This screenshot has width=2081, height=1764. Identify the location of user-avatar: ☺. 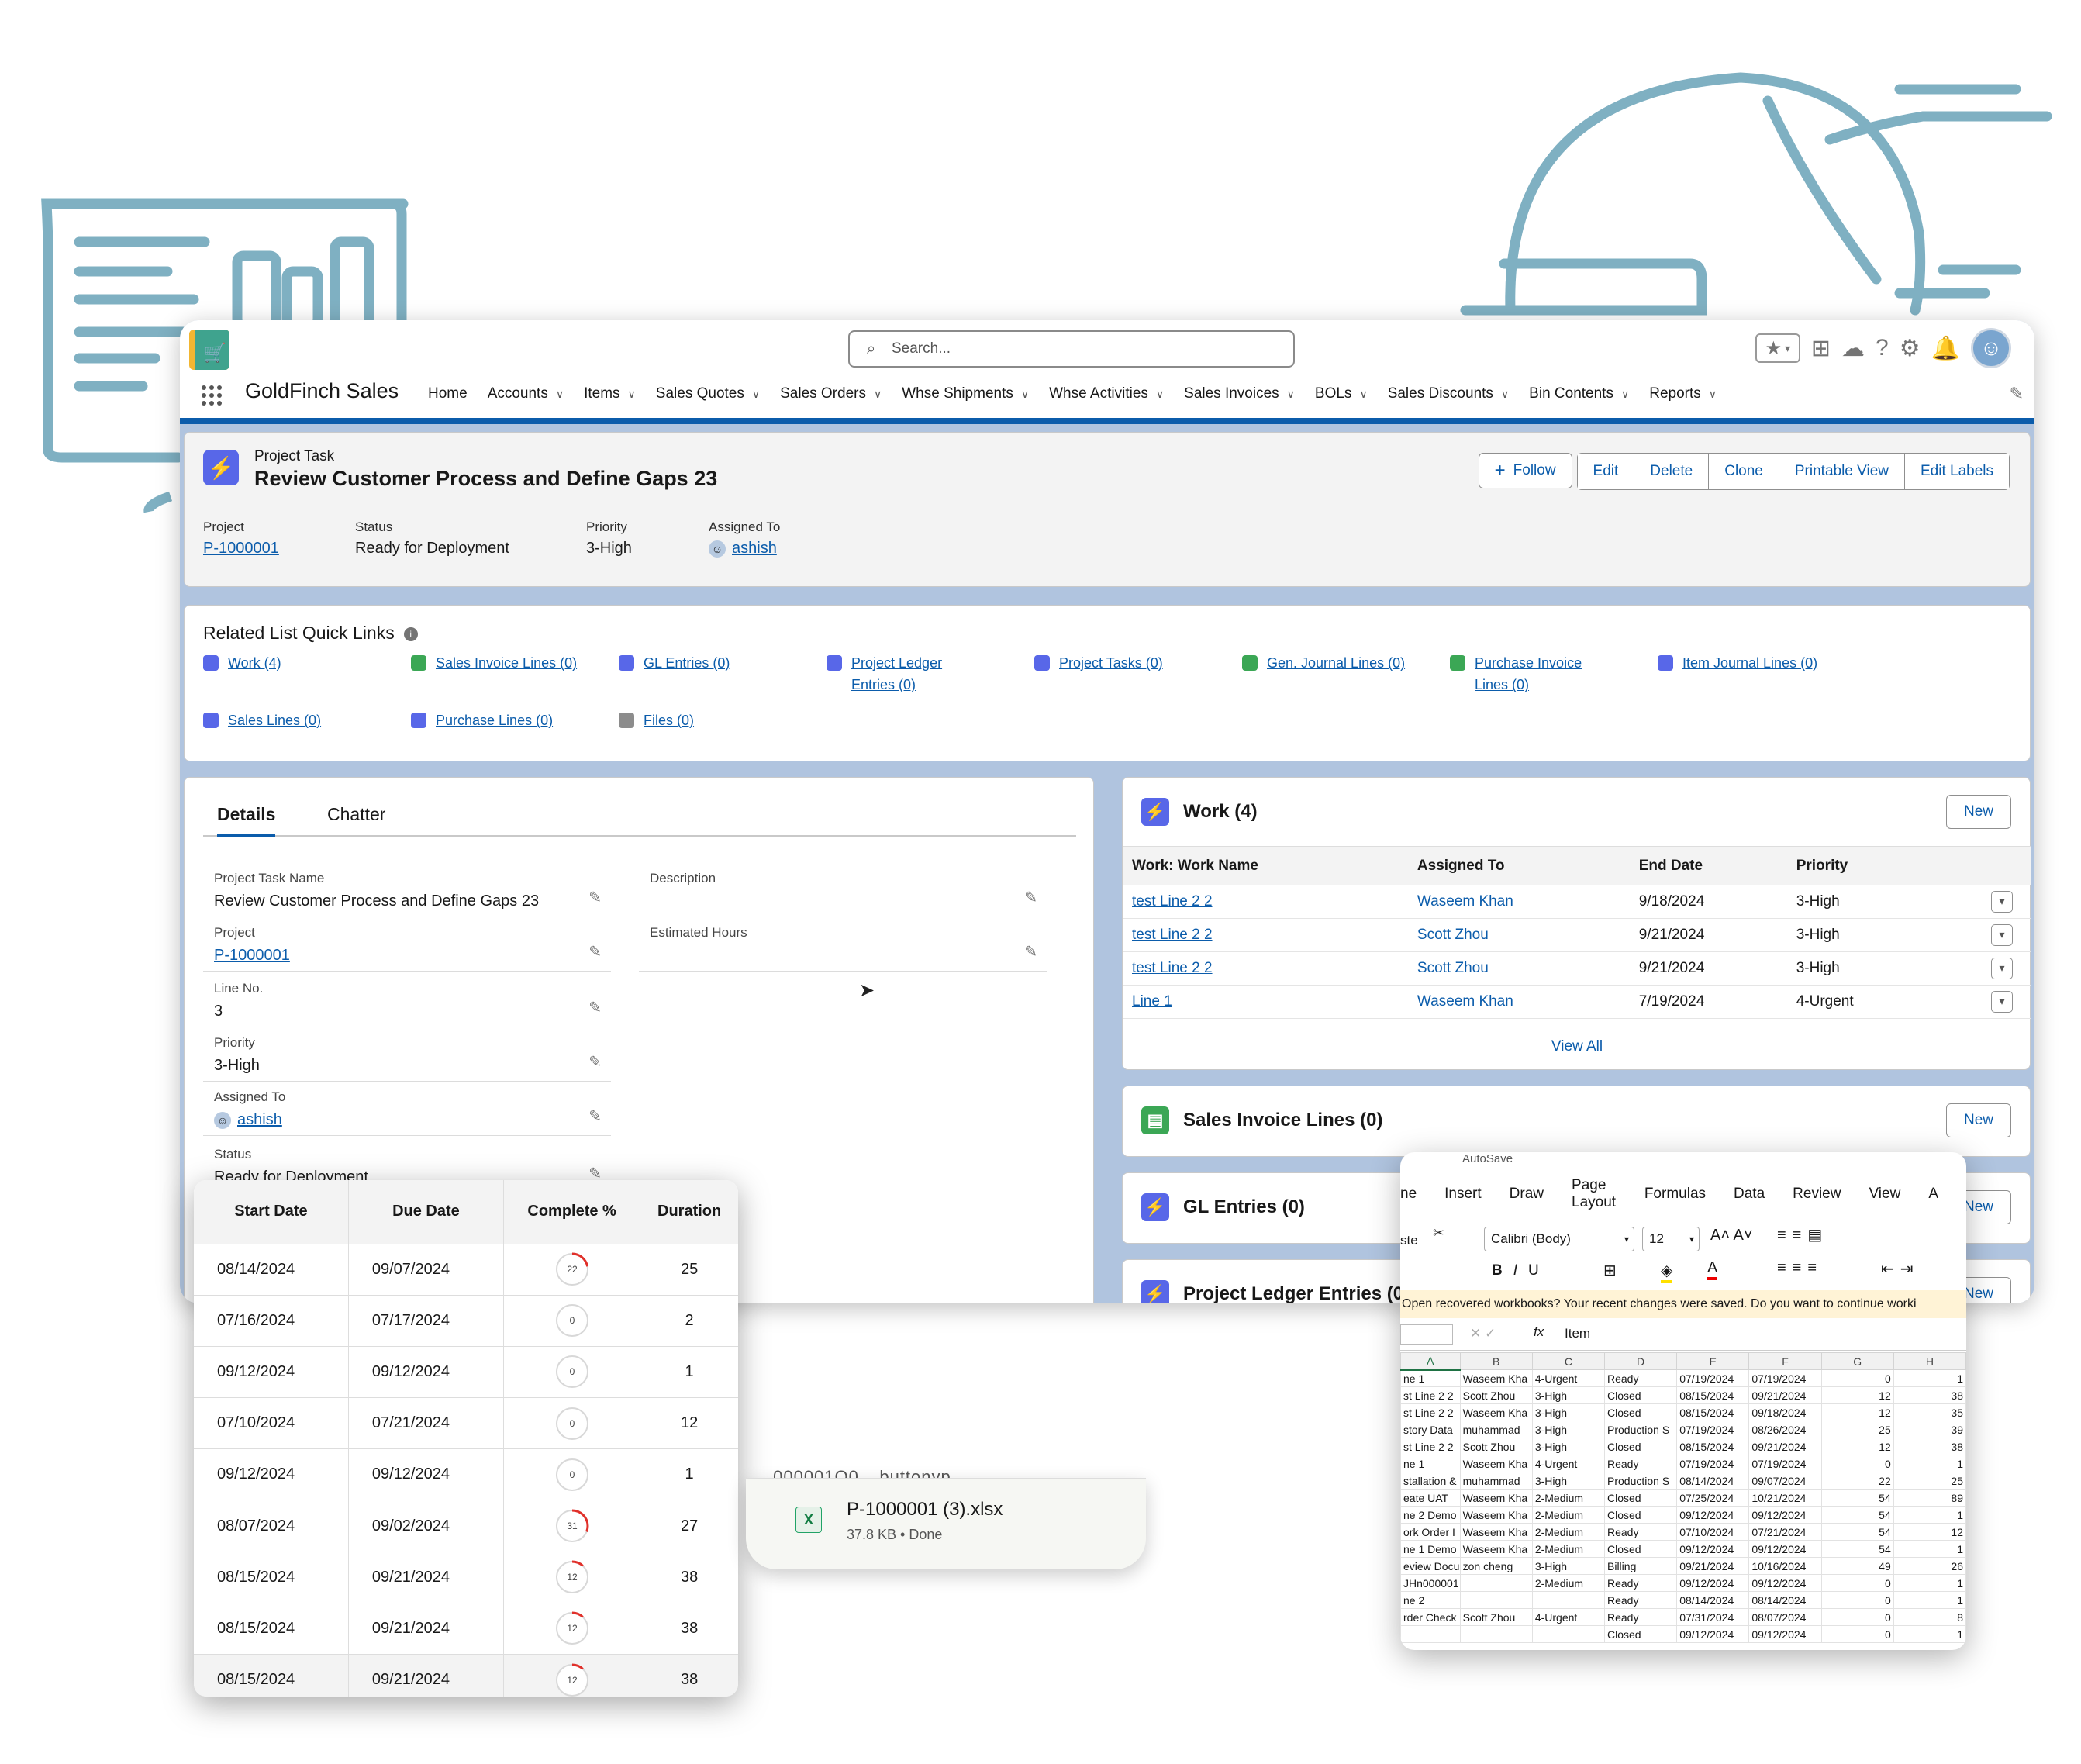
(1991, 348).